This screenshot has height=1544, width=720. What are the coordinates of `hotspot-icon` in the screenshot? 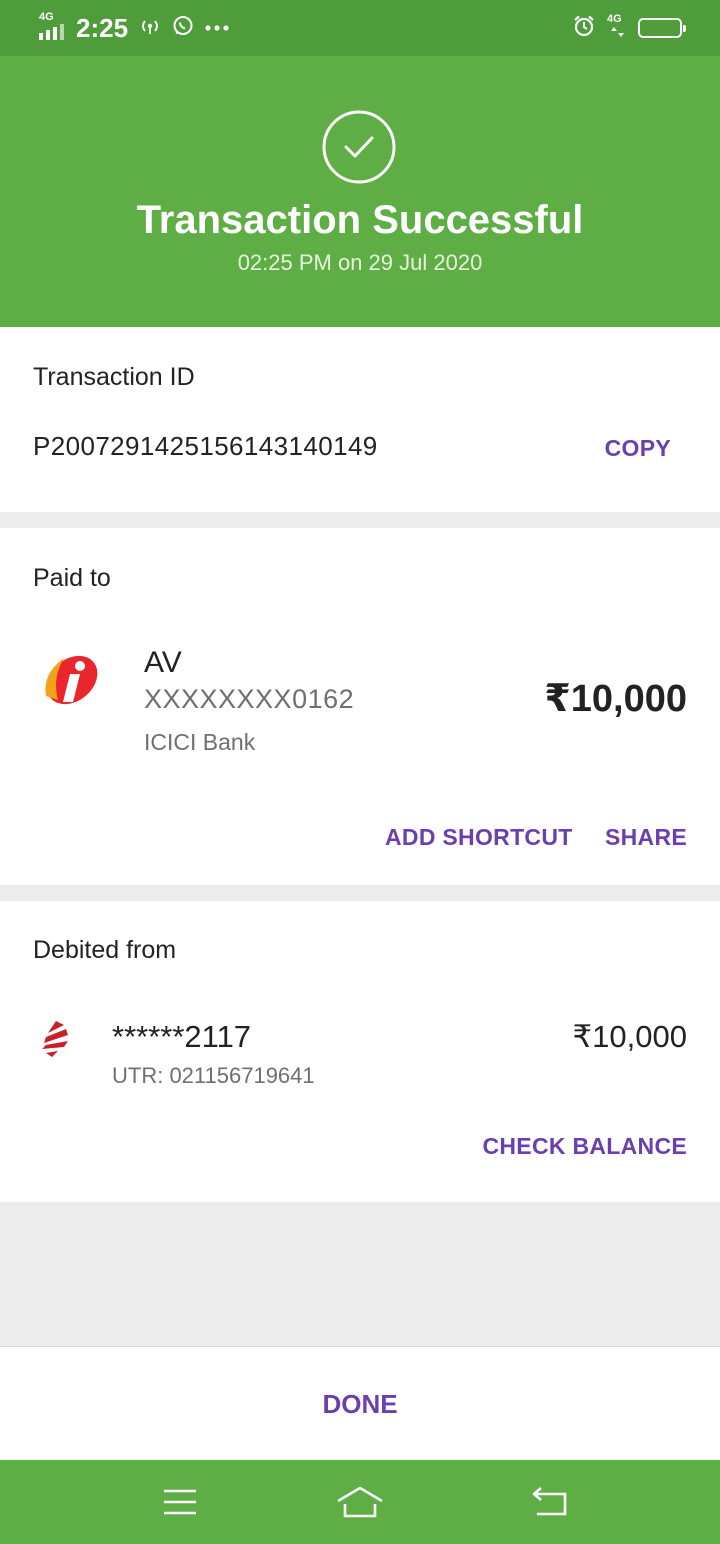 It's located at (150, 28).